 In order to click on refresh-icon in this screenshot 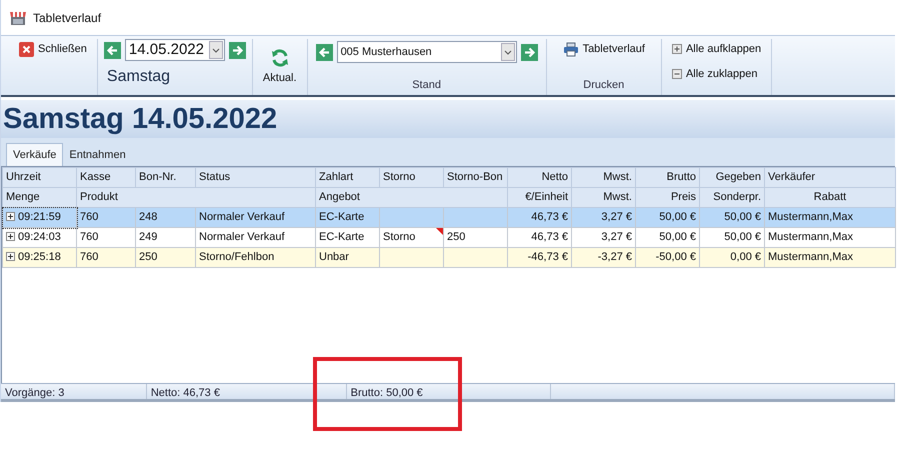, I will do `click(280, 58)`.